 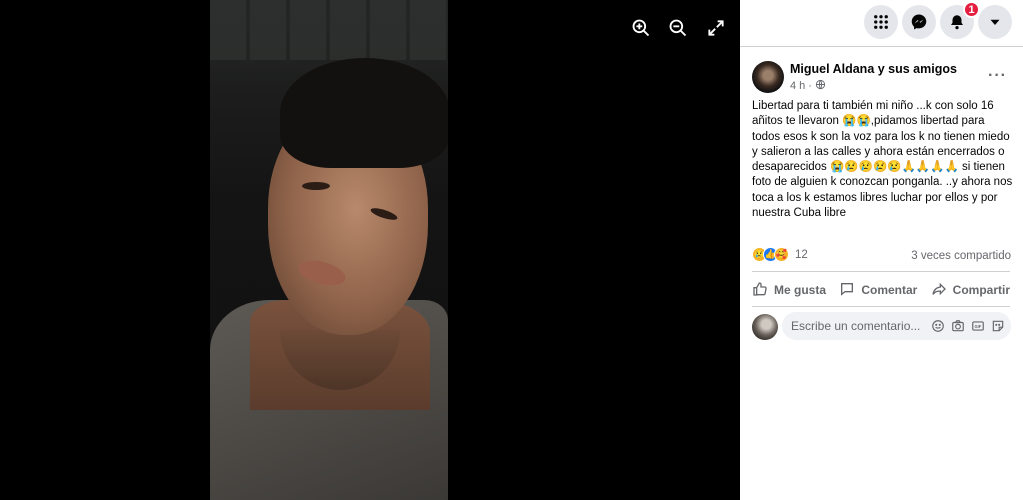 What do you see at coordinates (760, 290) in the screenshot?
I see `thumbs-up-icon` at bounding box center [760, 290].